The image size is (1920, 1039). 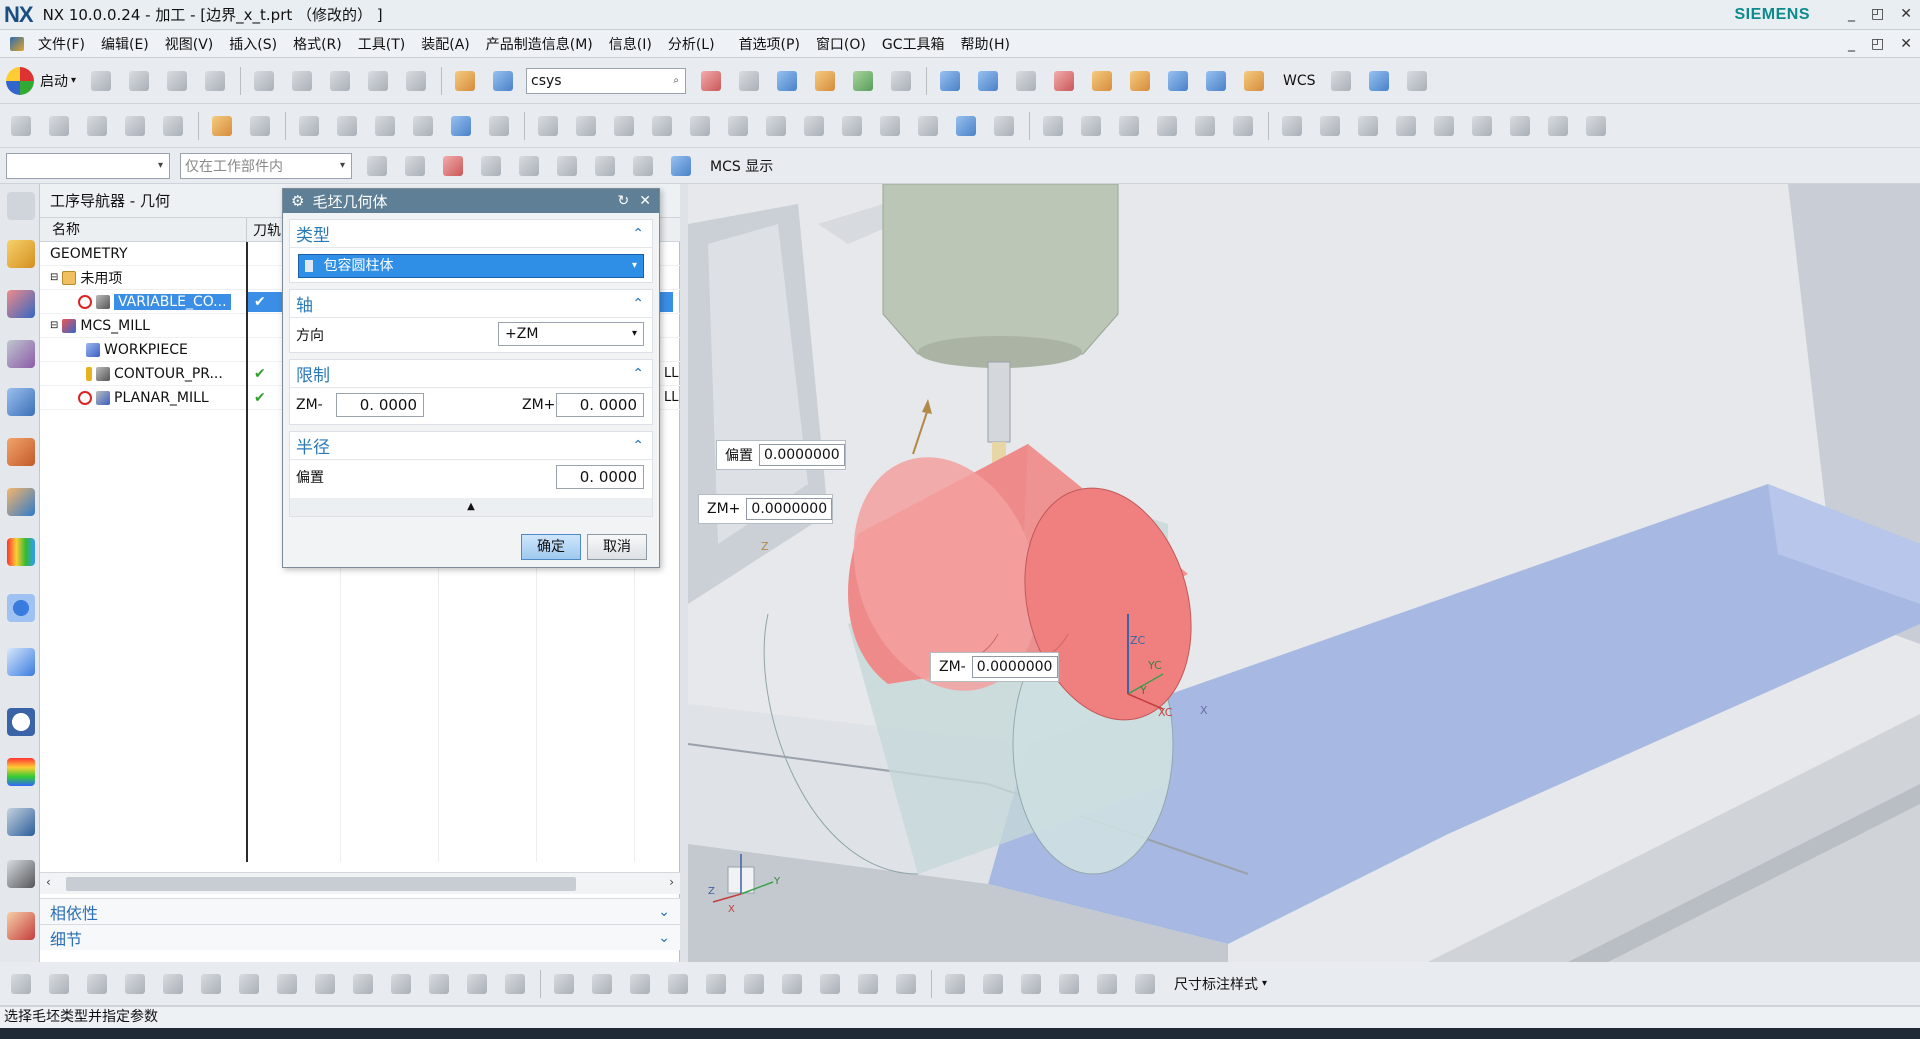 I want to click on fit-tolerance-icon, so click(x=1145, y=984).